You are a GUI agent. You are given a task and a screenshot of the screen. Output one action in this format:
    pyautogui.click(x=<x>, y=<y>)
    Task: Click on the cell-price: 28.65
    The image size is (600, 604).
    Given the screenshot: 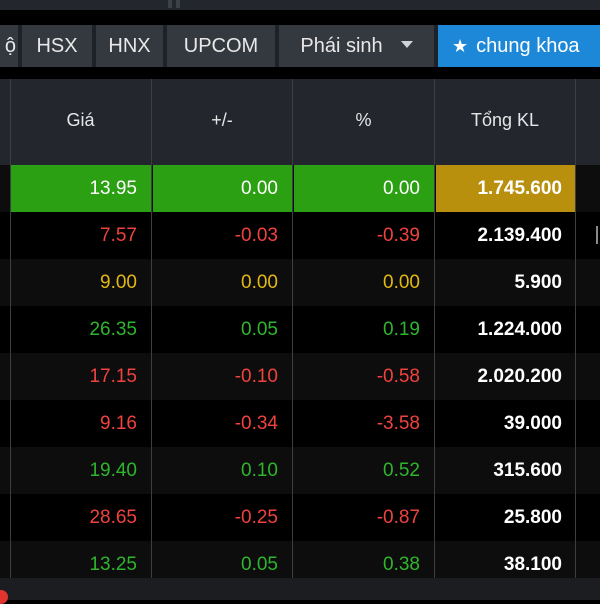 What is the action you would take?
    pyautogui.click(x=113, y=517)
    